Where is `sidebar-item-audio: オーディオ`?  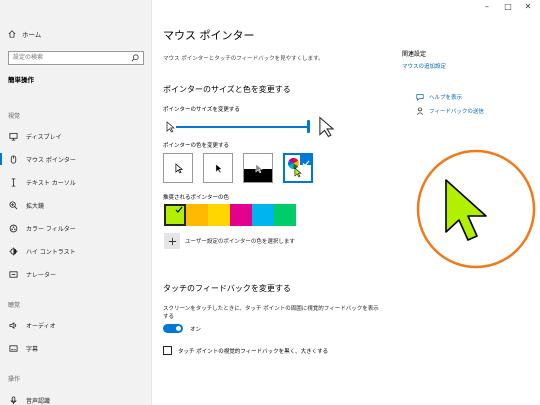
sidebar-item-audio: オーディオ is located at coordinates (75, 325).